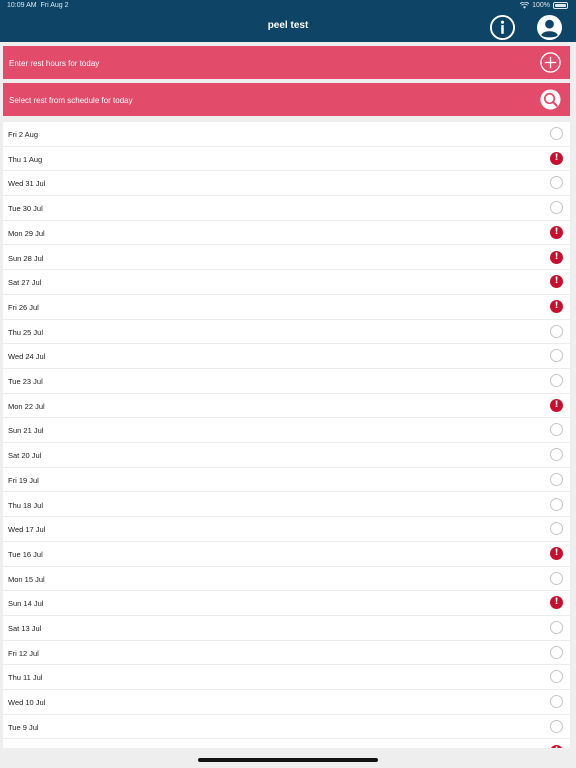 This screenshot has height=768, width=576. I want to click on day-date: Wed 10 Jul, so click(27, 703).